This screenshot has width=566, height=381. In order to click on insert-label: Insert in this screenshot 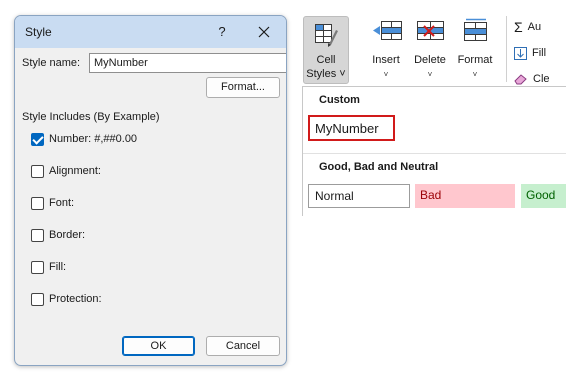, I will do `click(386, 60)`.